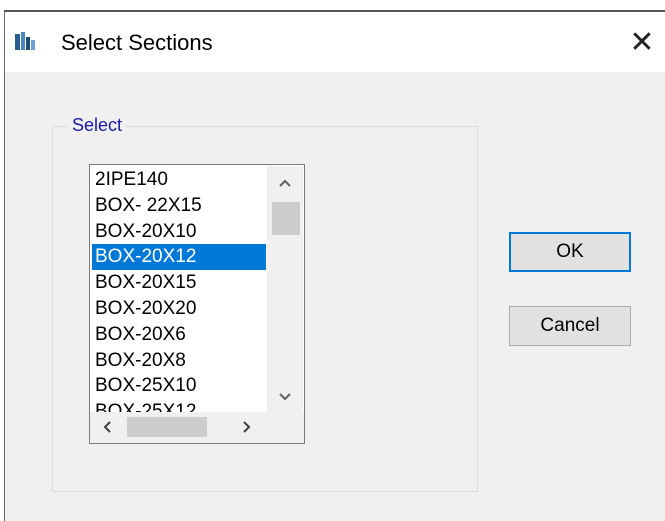 The width and height of the screenshot is (665, 521). I want to click on horizontal-scrollbar, so click(197, 428).